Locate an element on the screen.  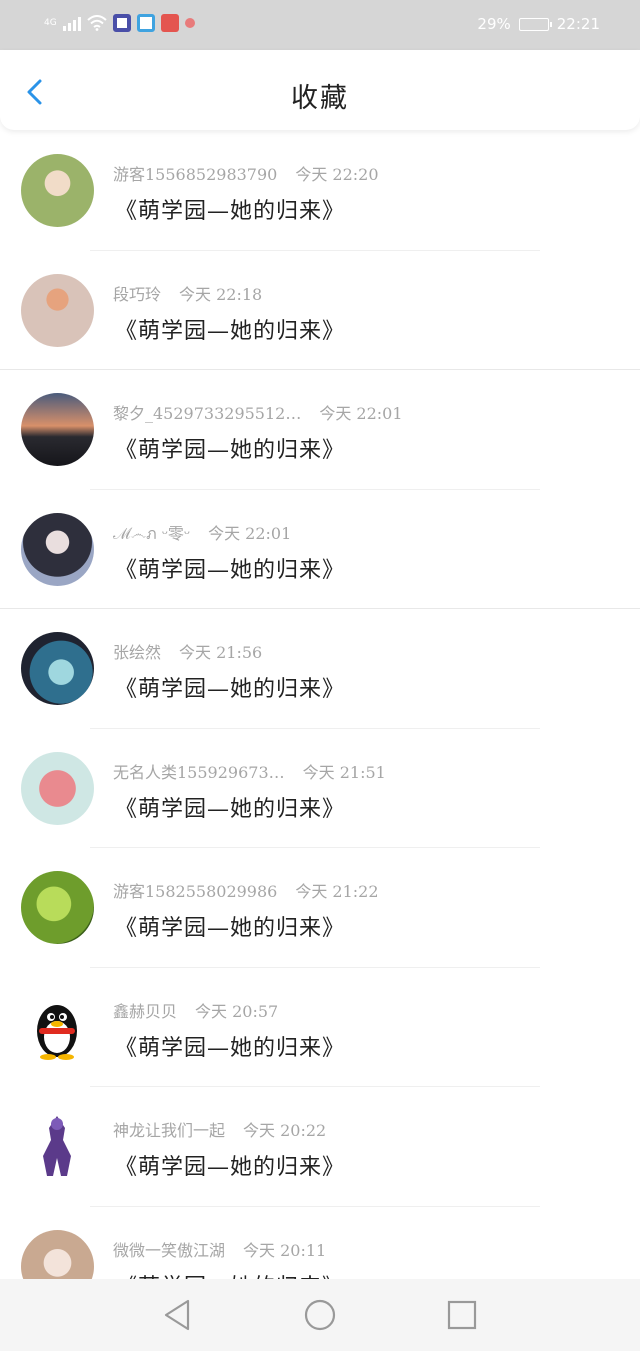
wifi-icon is located at coordinates (97, 23).